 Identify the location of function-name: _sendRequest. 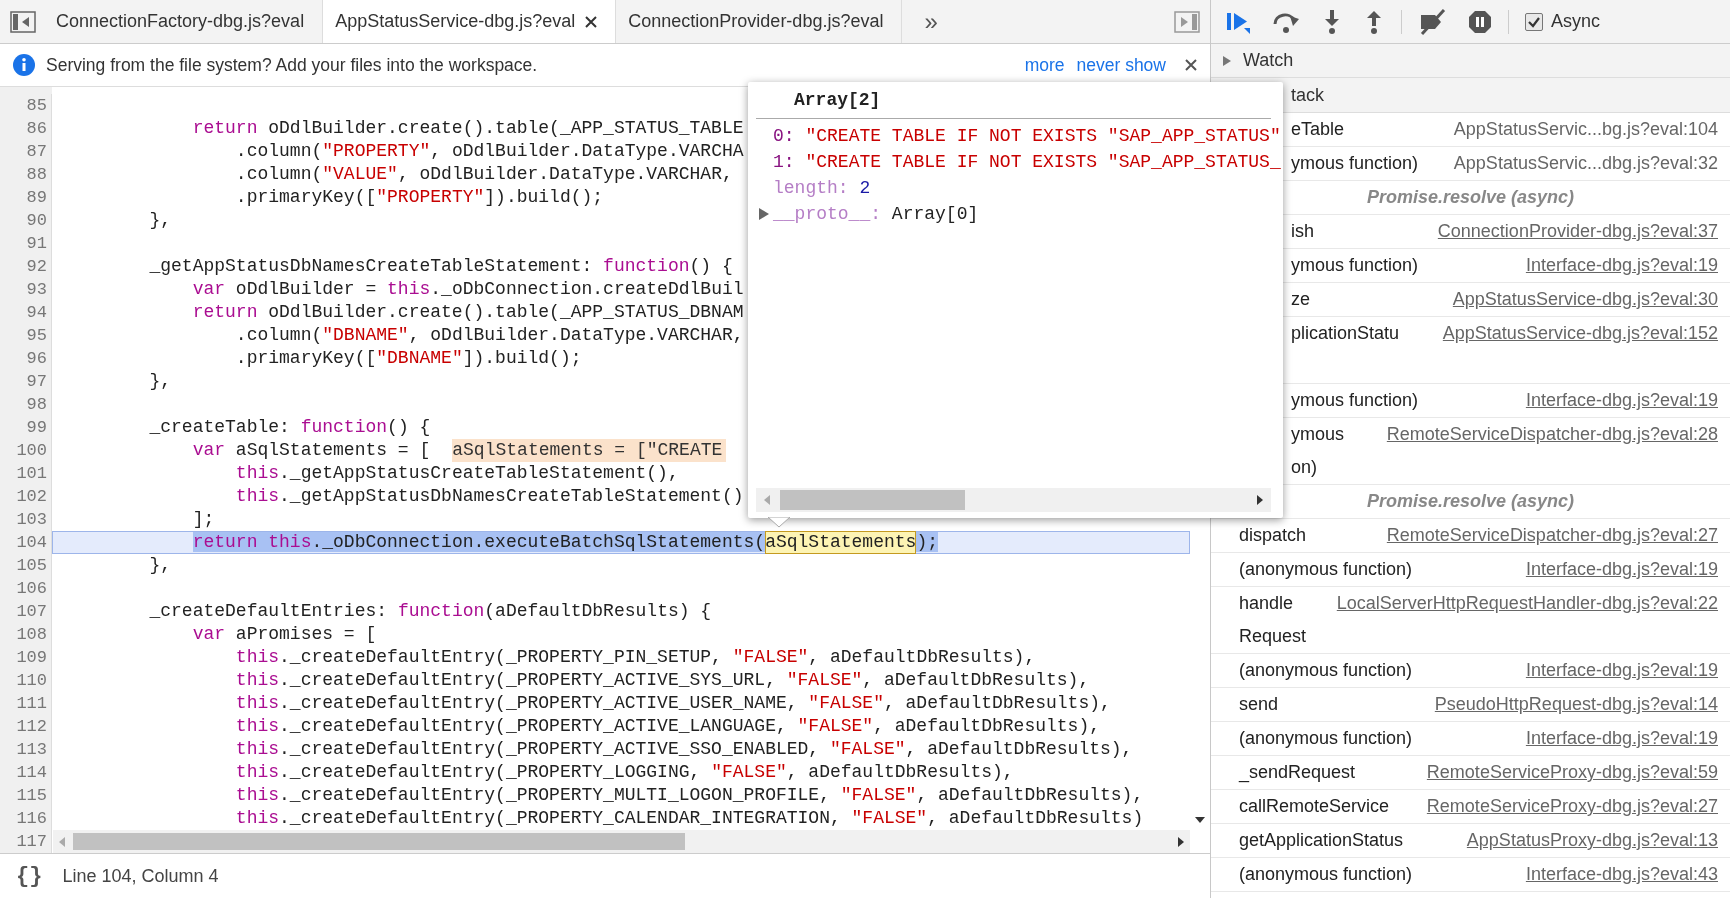
(1297, 772).